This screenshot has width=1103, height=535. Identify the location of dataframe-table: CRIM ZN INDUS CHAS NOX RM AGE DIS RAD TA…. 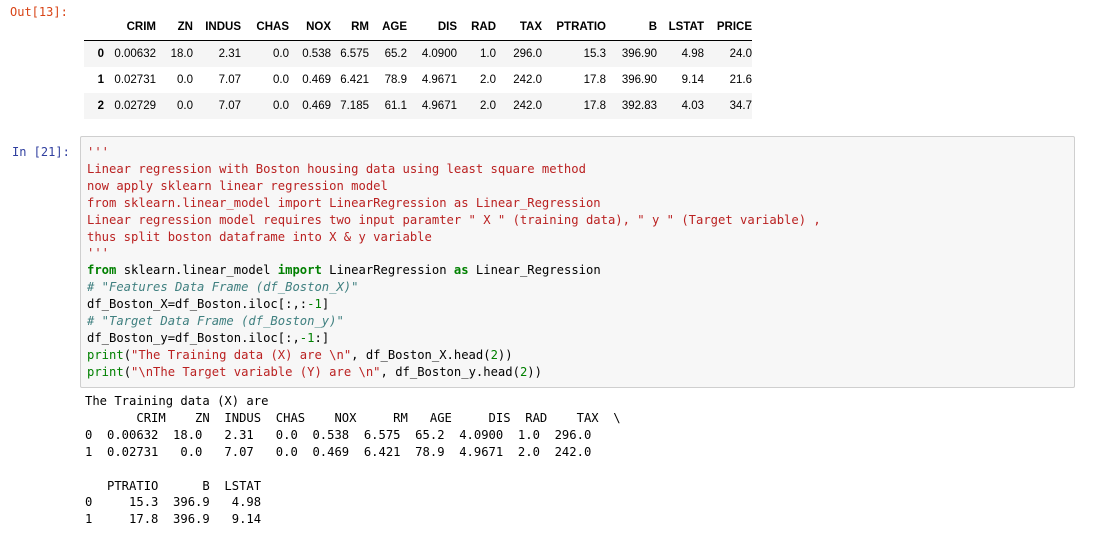
(418, 66).